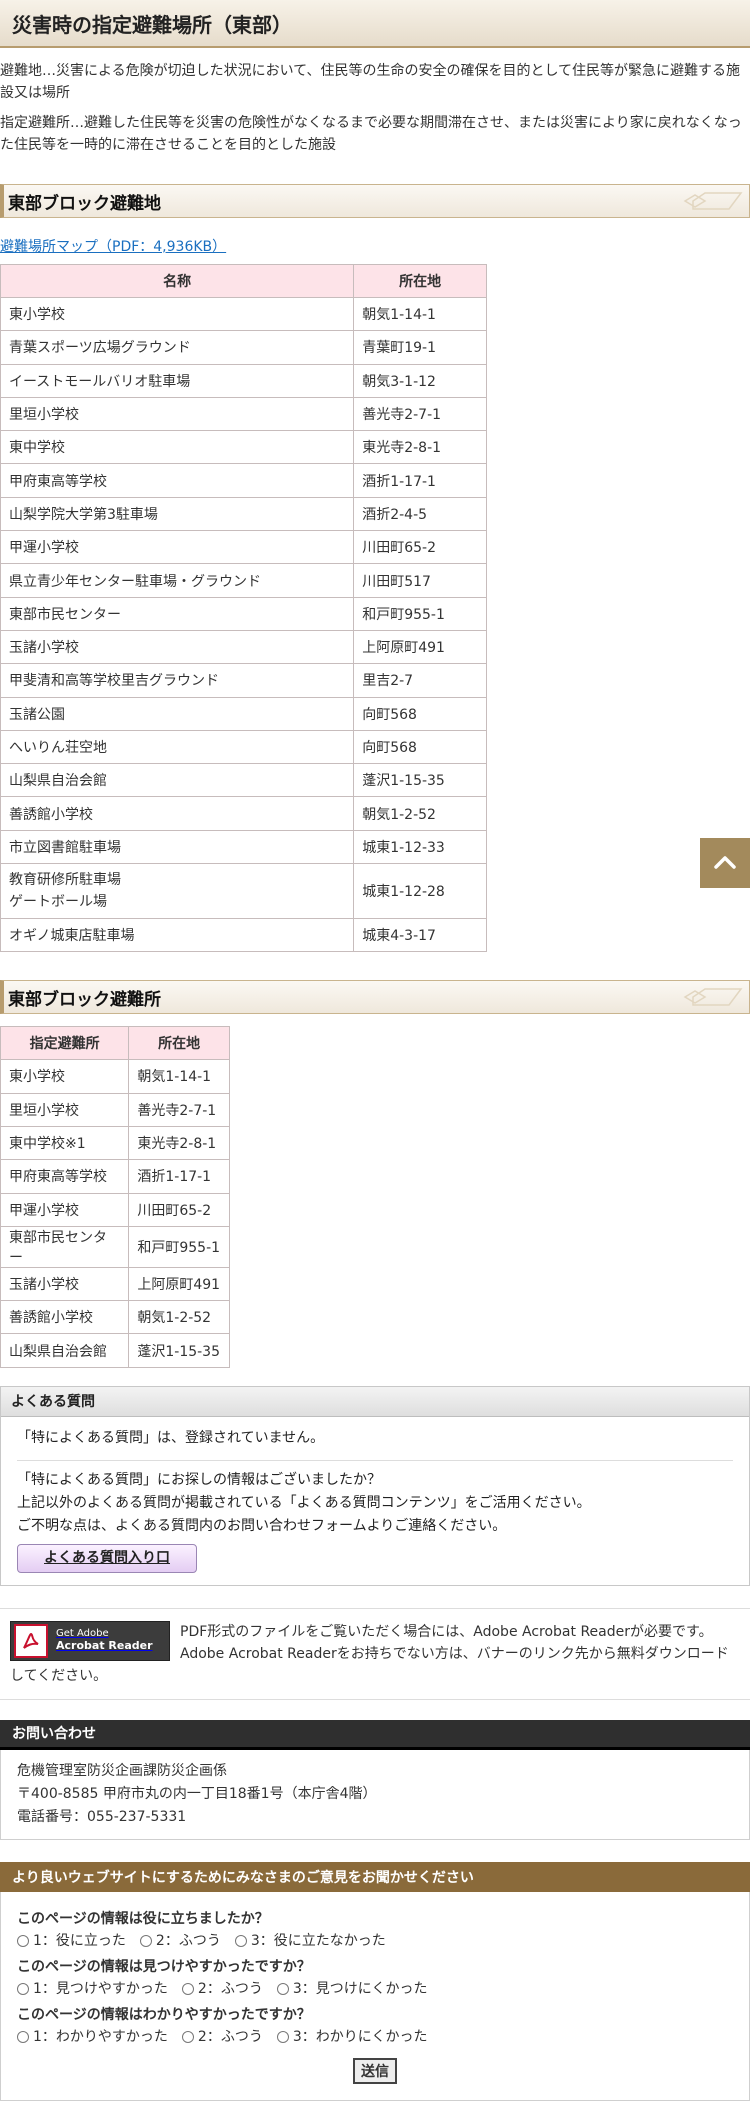 The height and width of the screenshot is (2116, 750). Describe the element at coordinates (420, 447) in the screenshot. I see `cell-address: 東光寺2-8-1` at that location.